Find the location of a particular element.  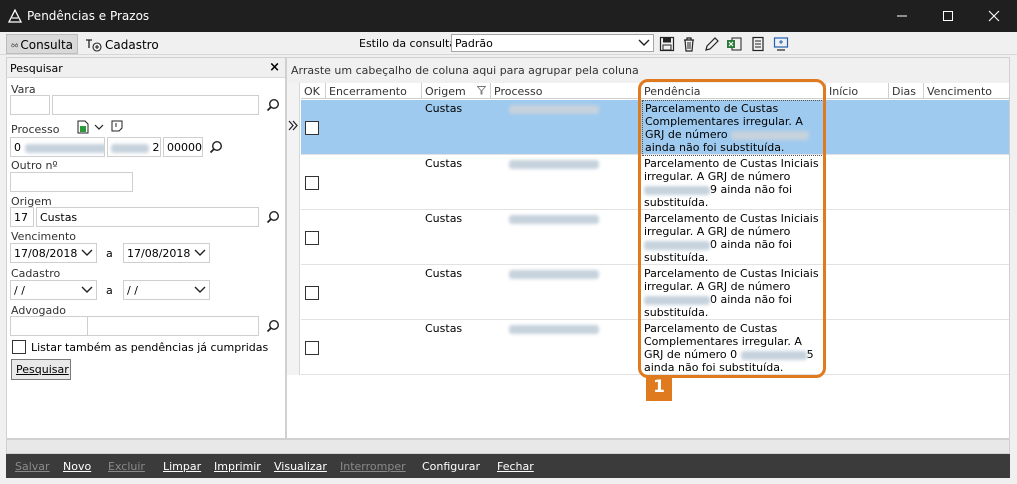

pencil-icon is located at coordinates (712, 44).